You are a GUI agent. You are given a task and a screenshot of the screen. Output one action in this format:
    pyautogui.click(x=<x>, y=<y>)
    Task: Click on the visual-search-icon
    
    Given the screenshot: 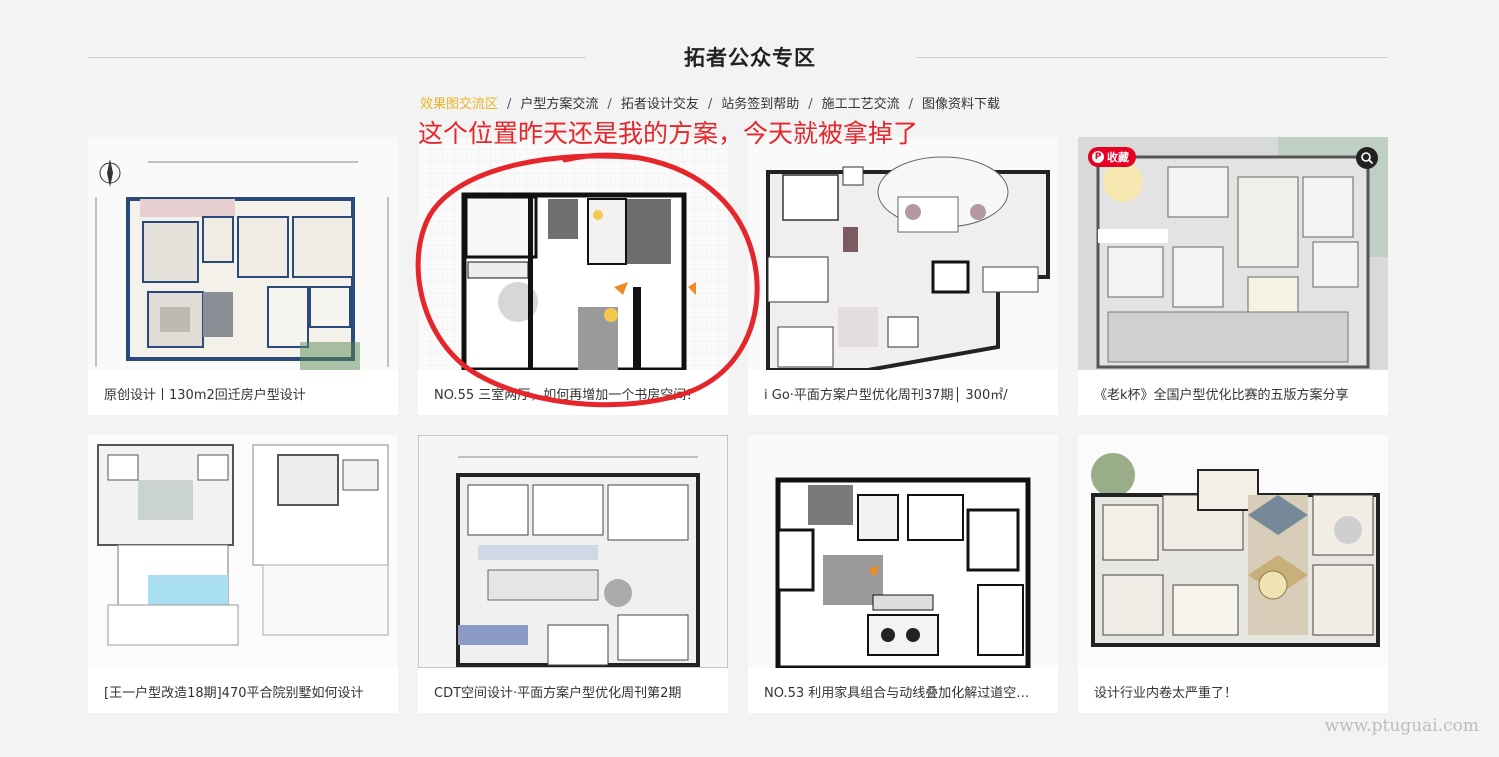 What is the action you would take?
    pyautogui.click(x=1367, y=158)
    